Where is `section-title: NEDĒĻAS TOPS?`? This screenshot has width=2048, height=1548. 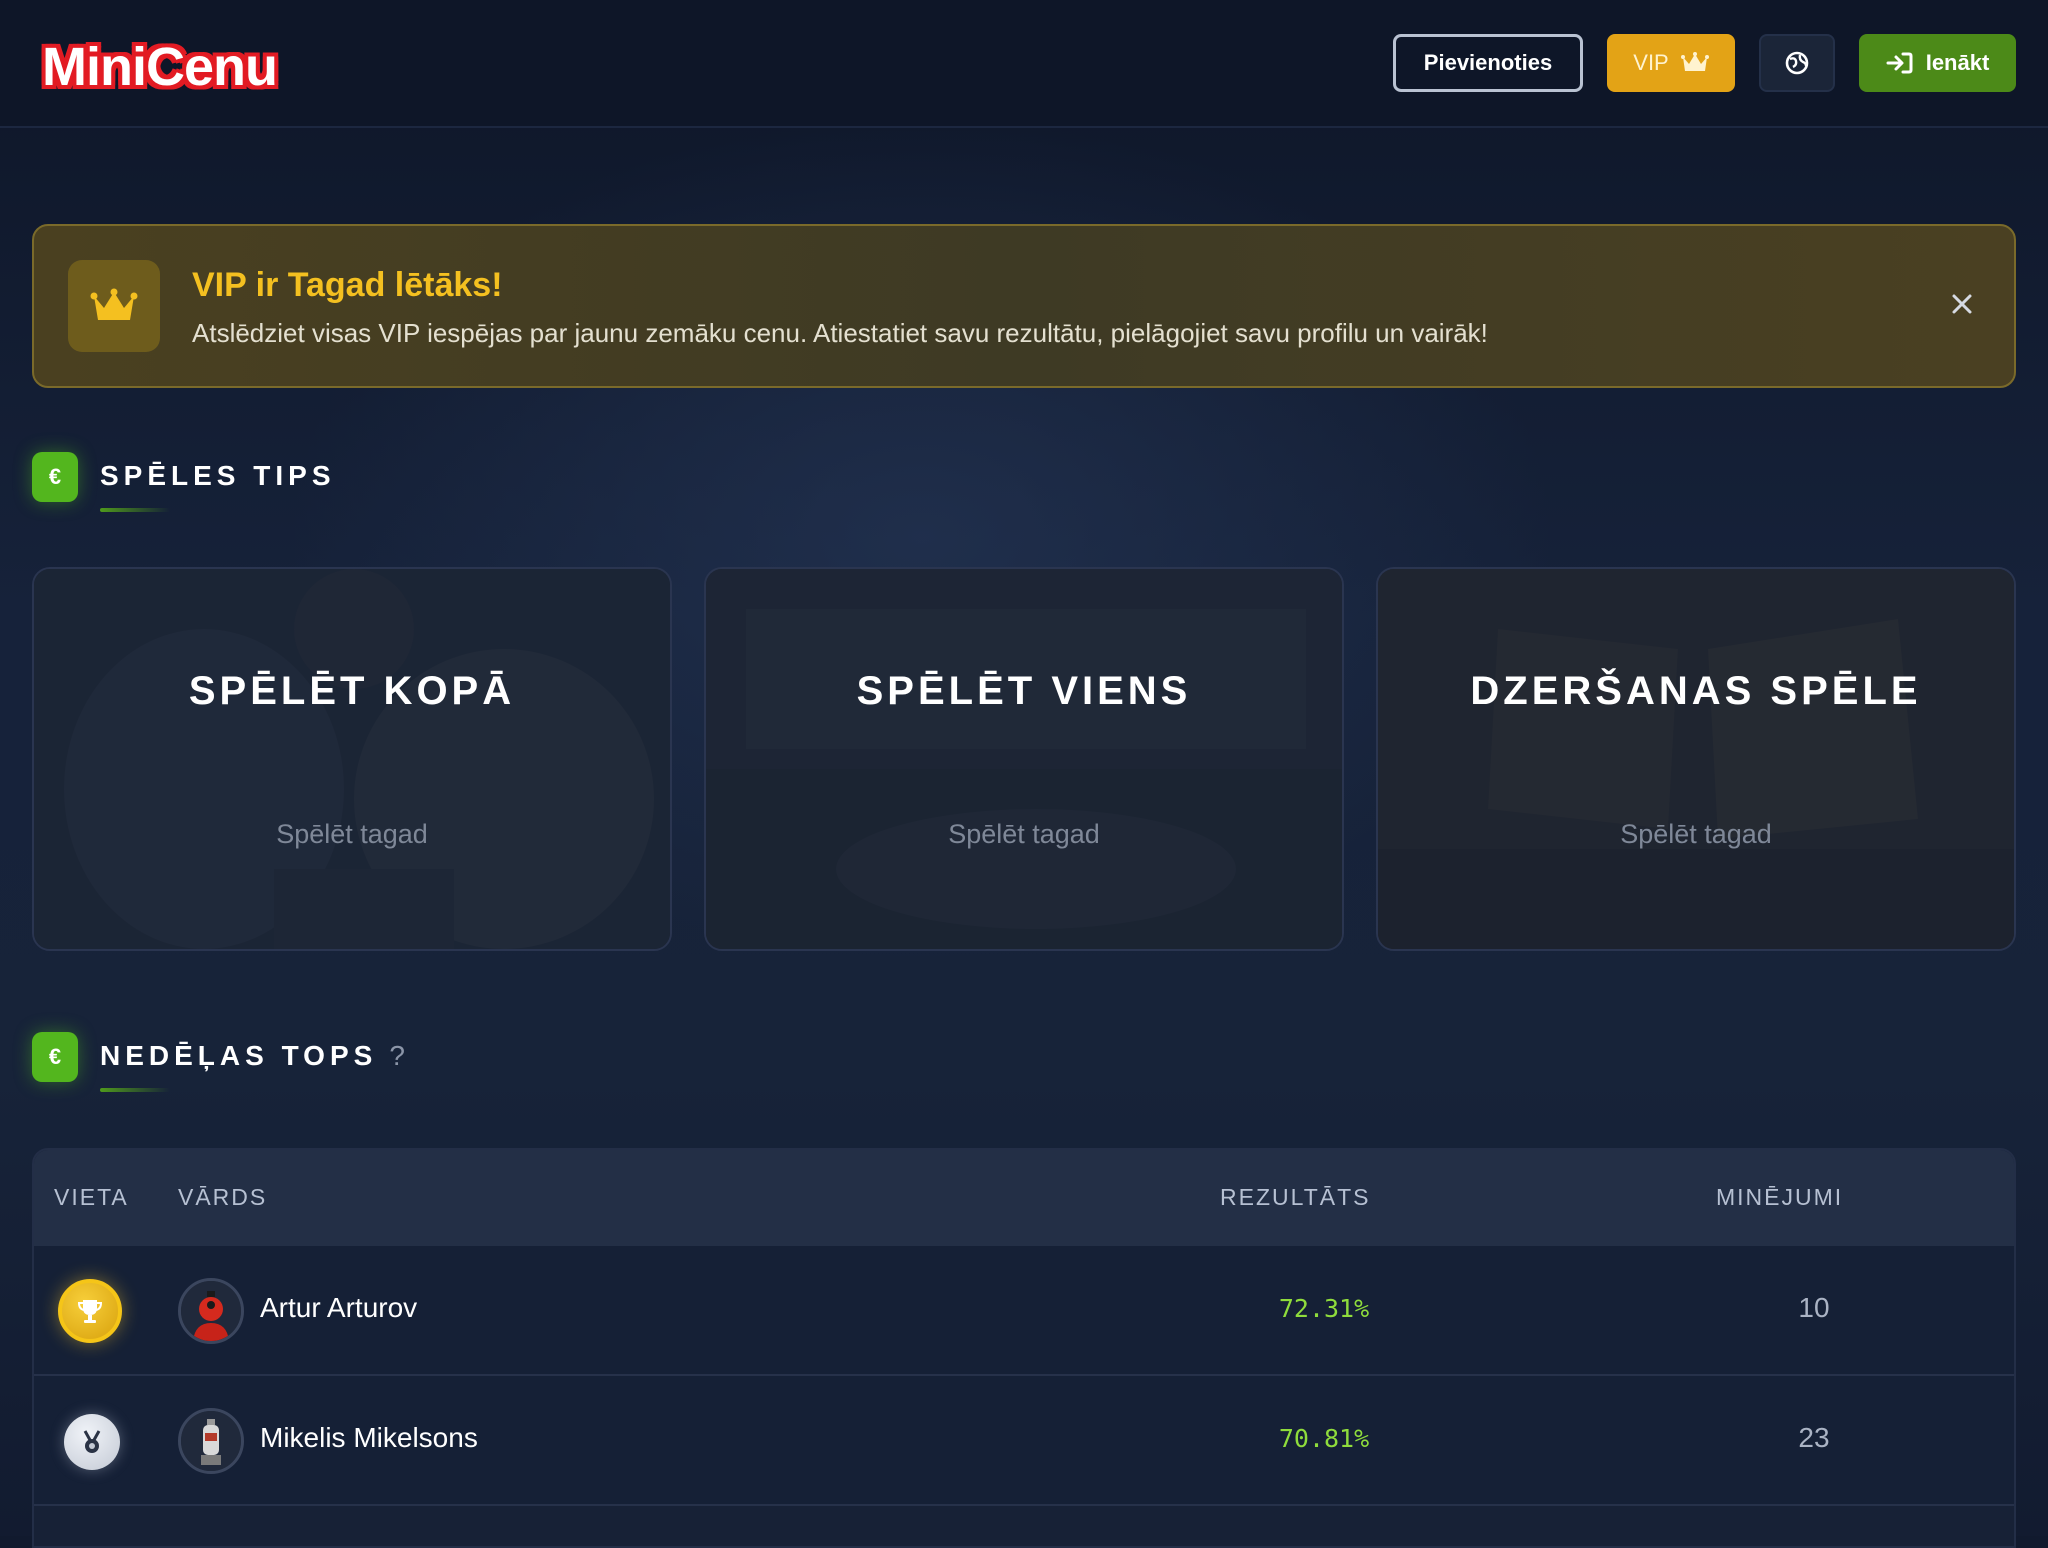 section-title: NEDĒĻAS TOPS? is located at coordinates (252, 1056).